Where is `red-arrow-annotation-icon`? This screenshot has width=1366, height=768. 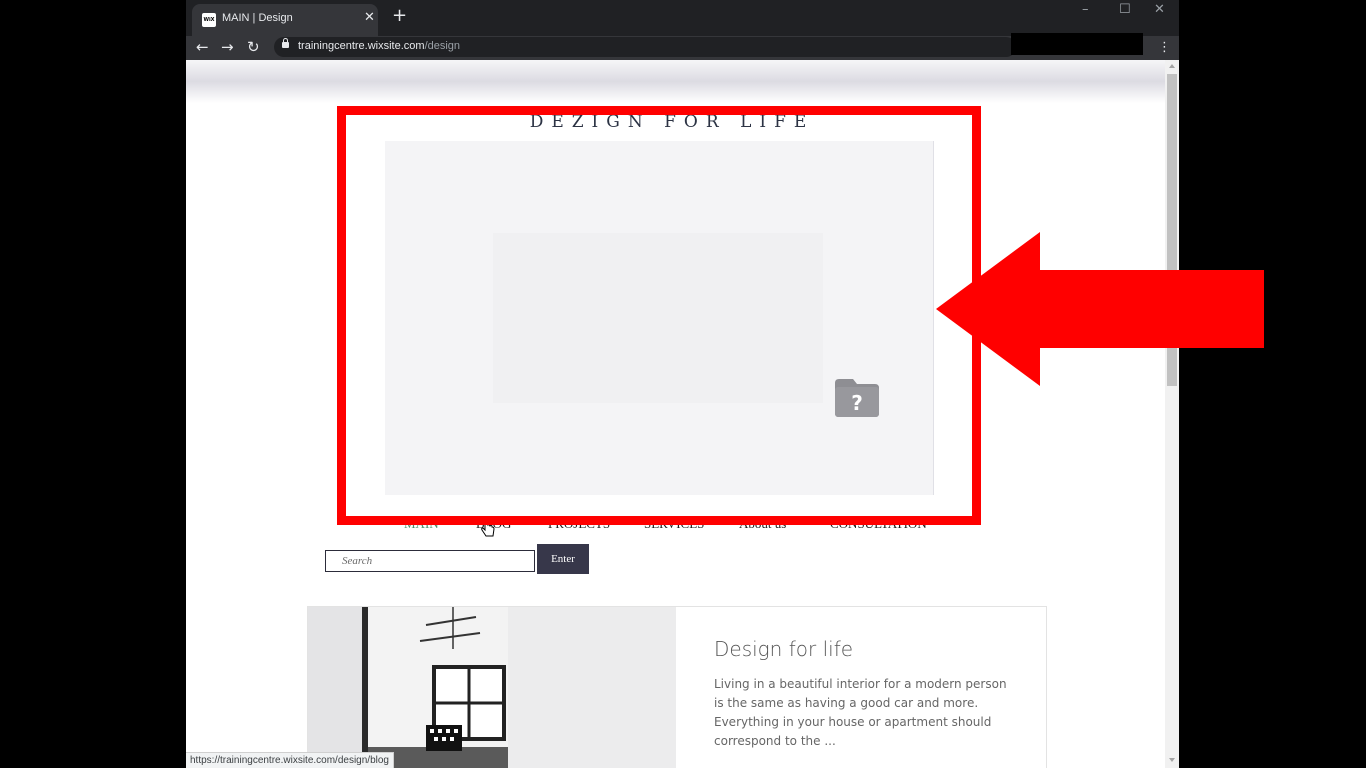 red-arrow-annotation-icon is located at coordinates (1100, 309).